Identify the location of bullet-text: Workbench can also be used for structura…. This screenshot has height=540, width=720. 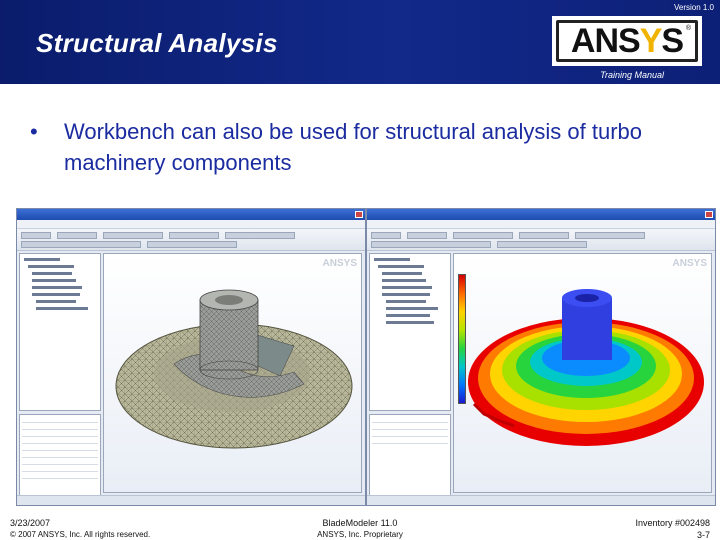
(353, 147).